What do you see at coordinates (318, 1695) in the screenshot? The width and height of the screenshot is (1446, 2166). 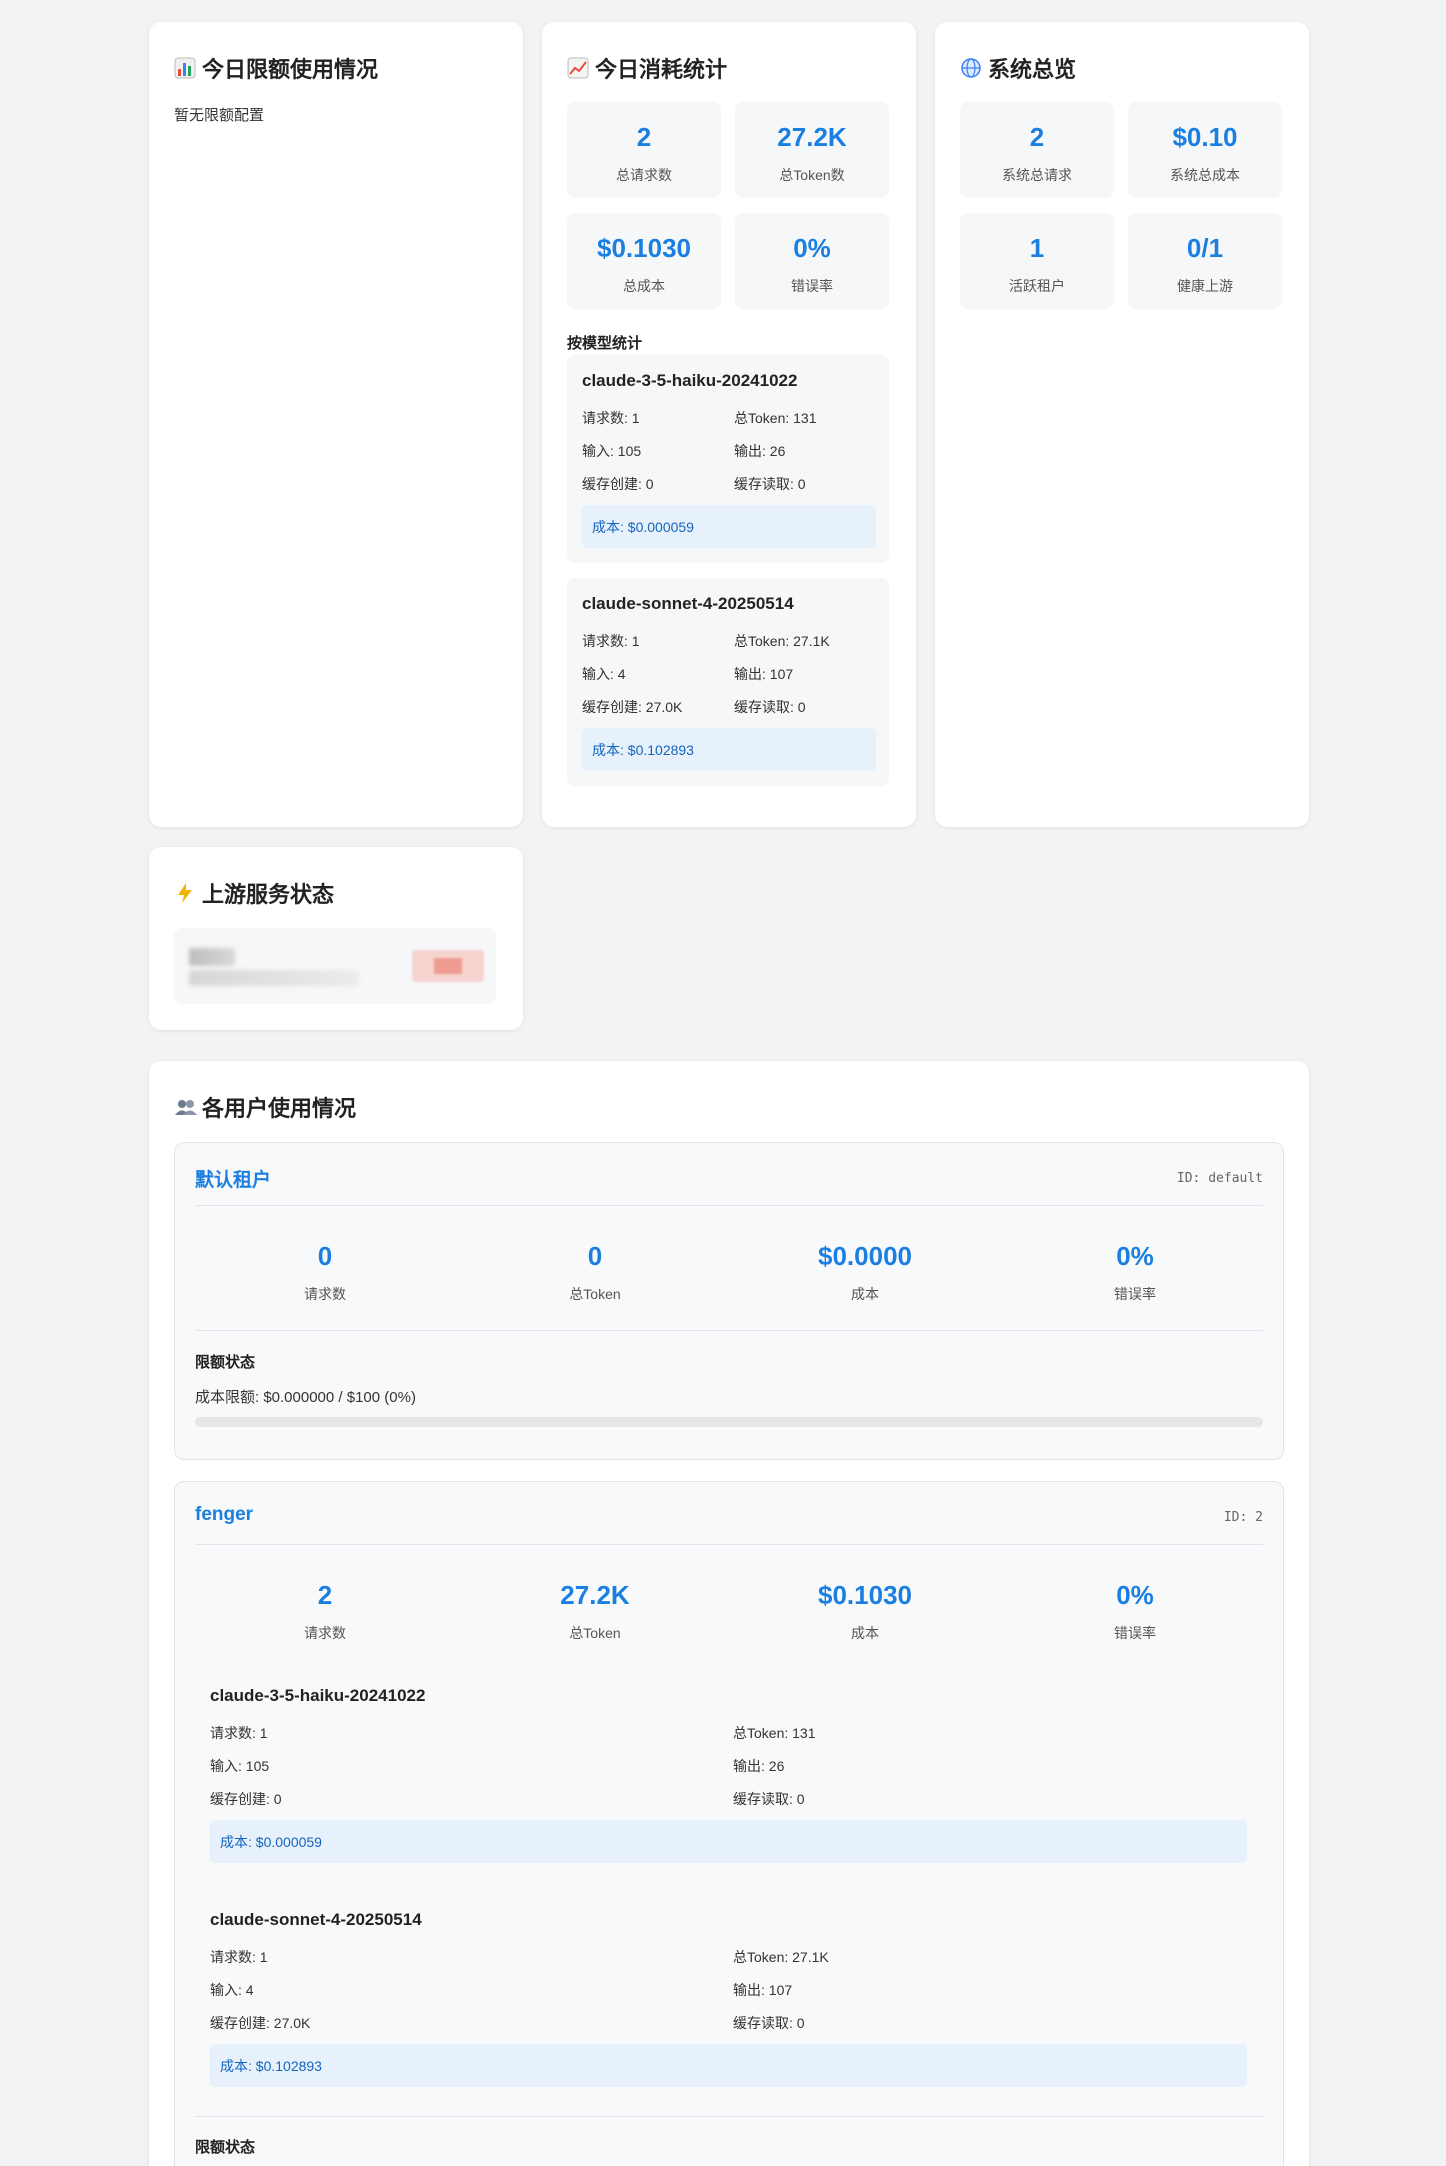 I see `model-name: claude-3-5-haiku-20241022` at bounding box center [318, 1695].